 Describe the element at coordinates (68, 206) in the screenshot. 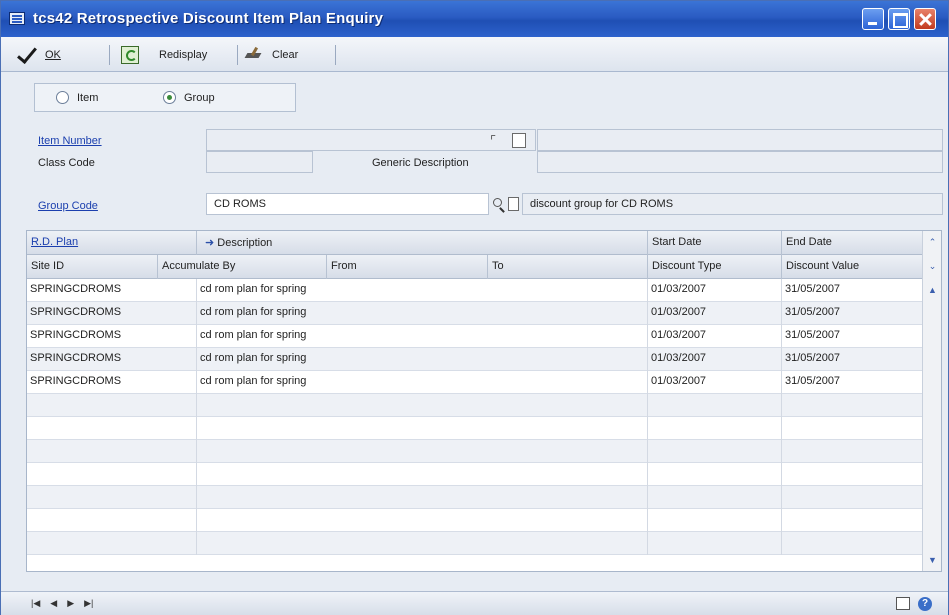

I see `group-code-link: Group Code` at that location.